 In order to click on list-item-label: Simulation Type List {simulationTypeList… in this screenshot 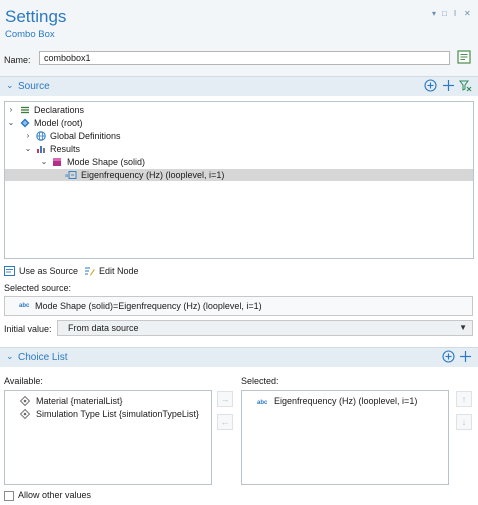, I will do `click(117, 414)`.